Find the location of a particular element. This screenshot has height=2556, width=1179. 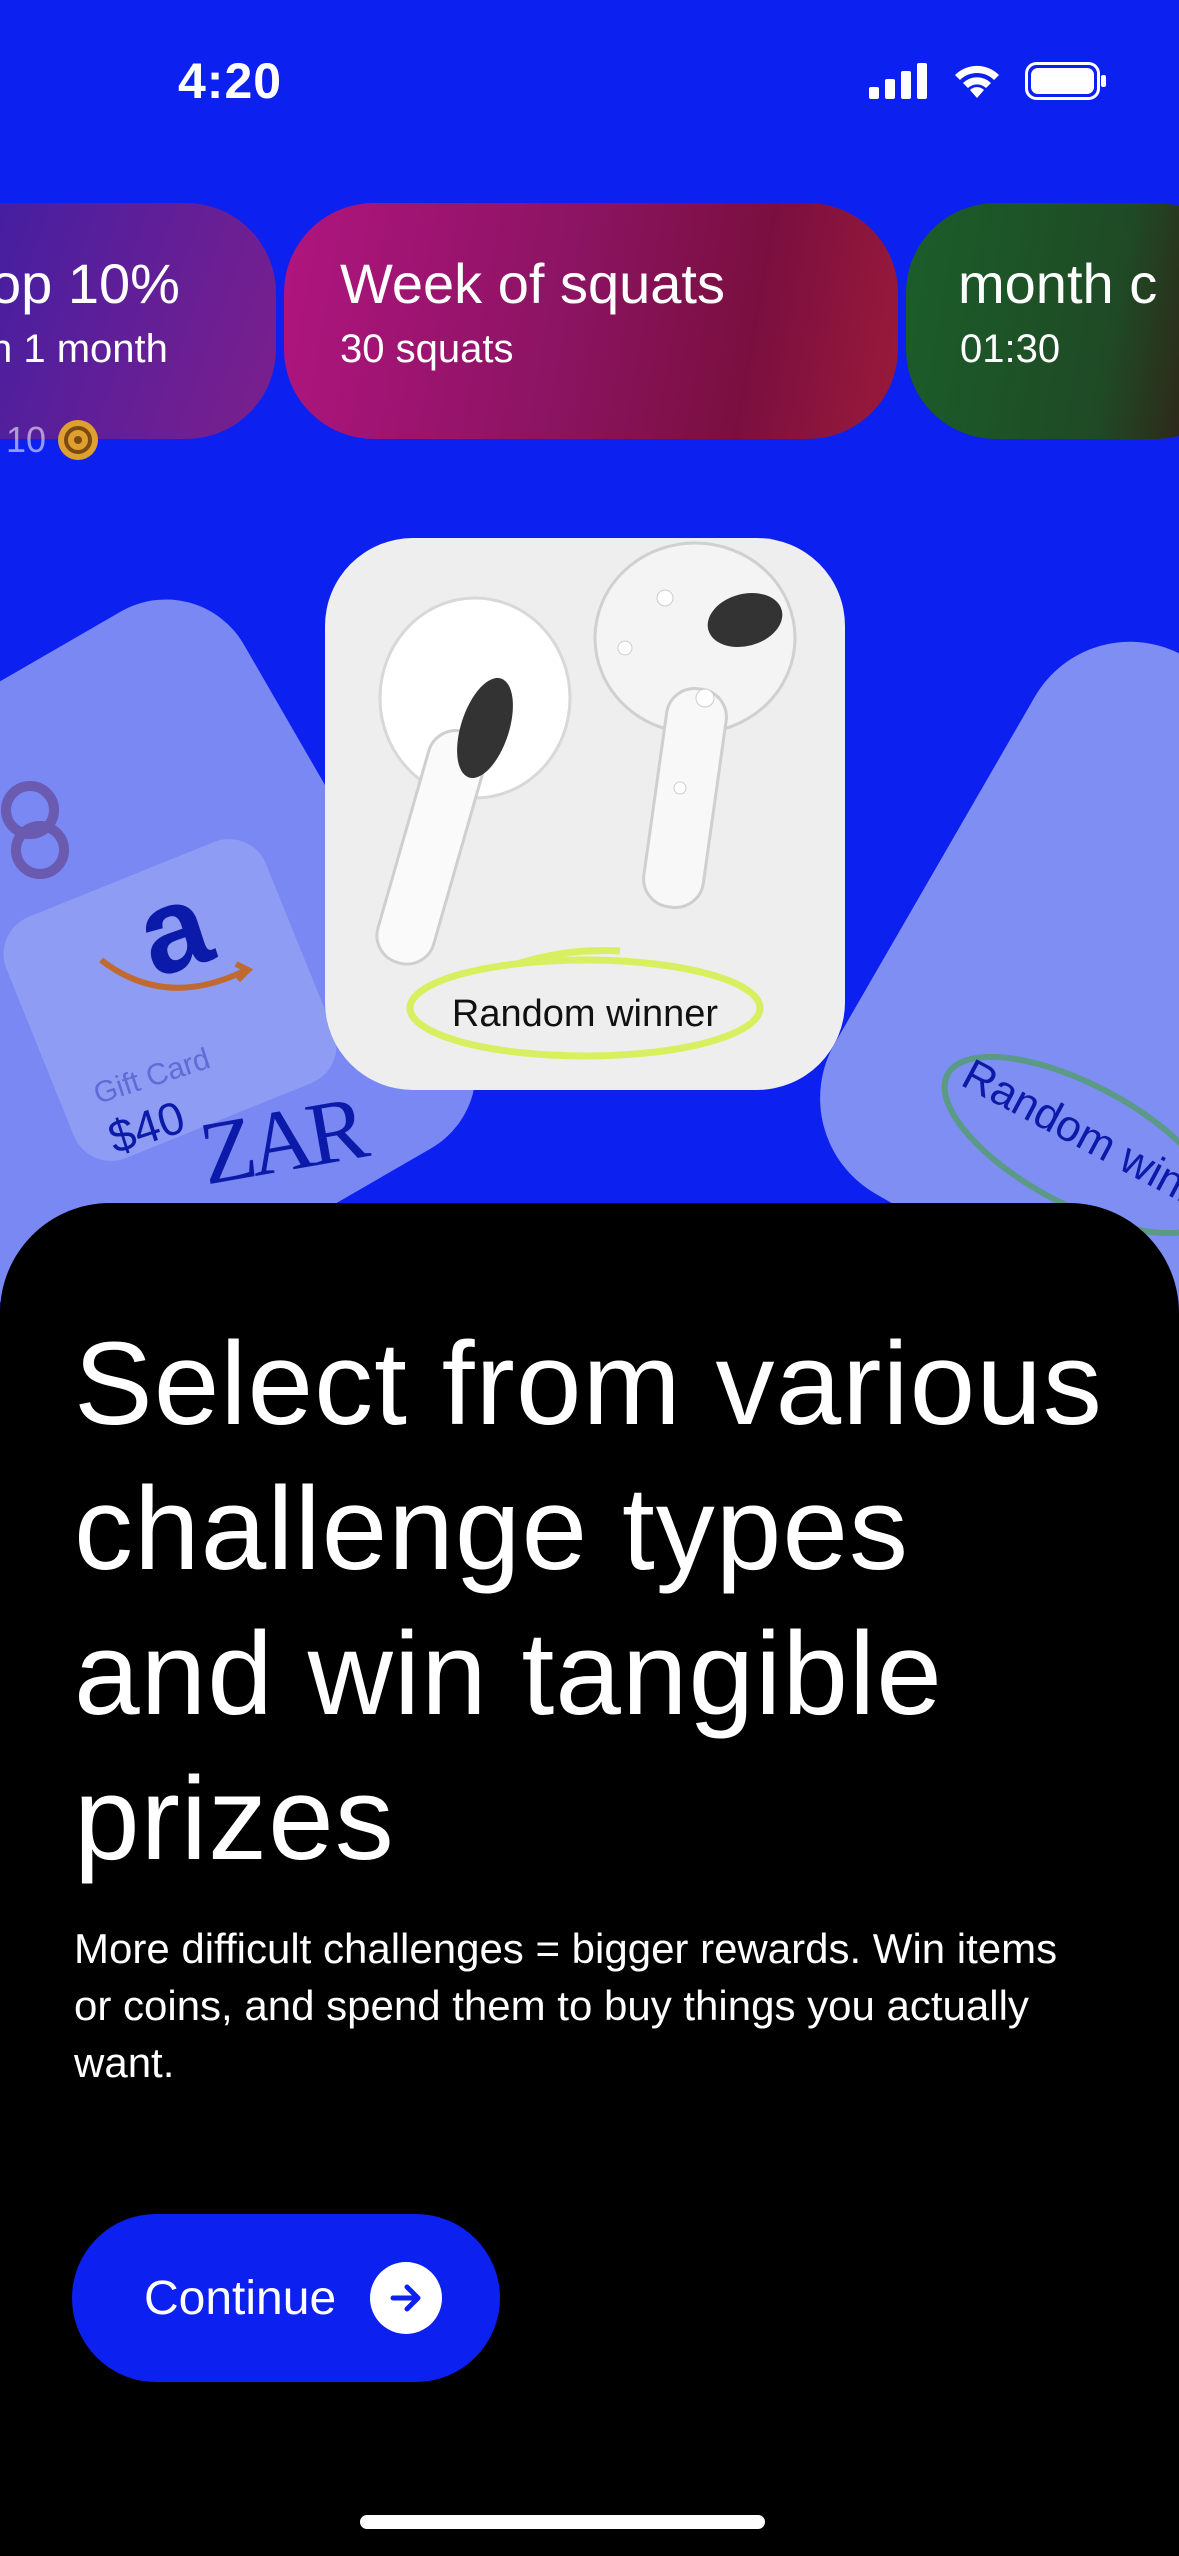

continue-button: Continue is located at coordinates (286, 2298).